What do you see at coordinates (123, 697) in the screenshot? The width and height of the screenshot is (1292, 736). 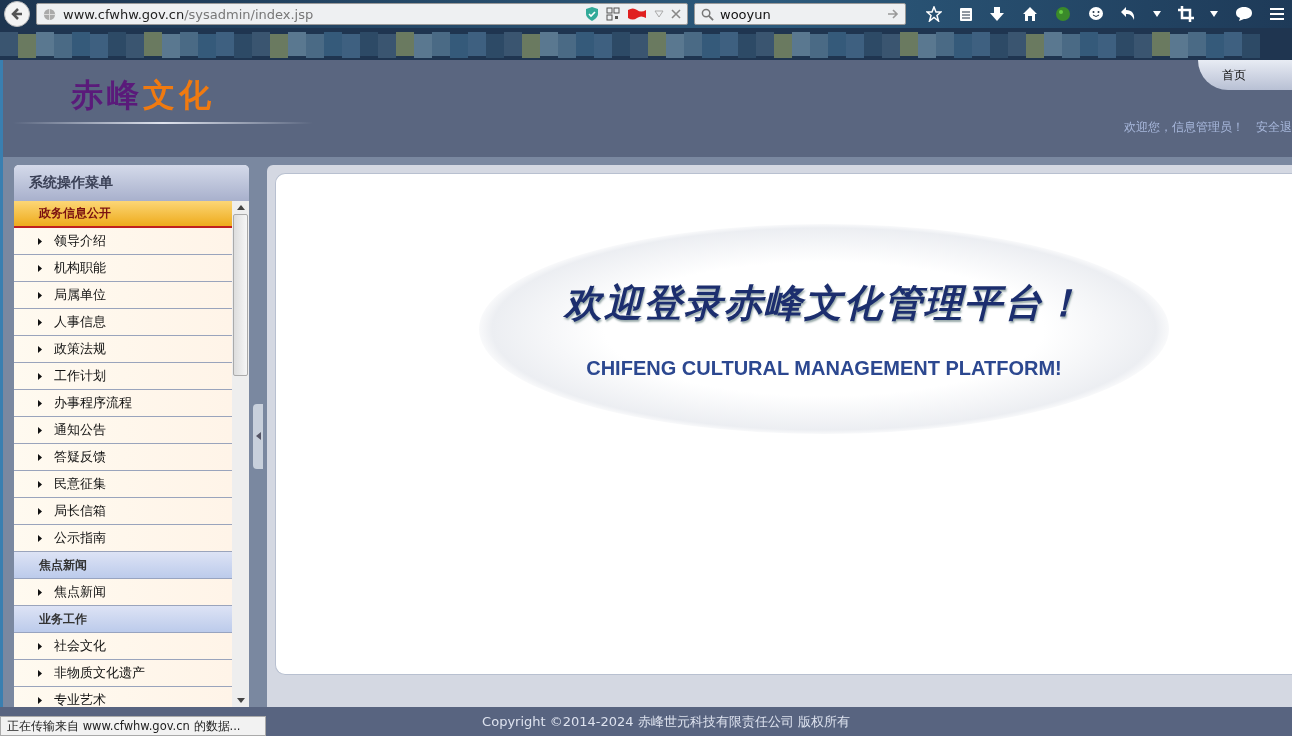 I see `menu-item: 专业艺术` at bounding box center [123, 697].